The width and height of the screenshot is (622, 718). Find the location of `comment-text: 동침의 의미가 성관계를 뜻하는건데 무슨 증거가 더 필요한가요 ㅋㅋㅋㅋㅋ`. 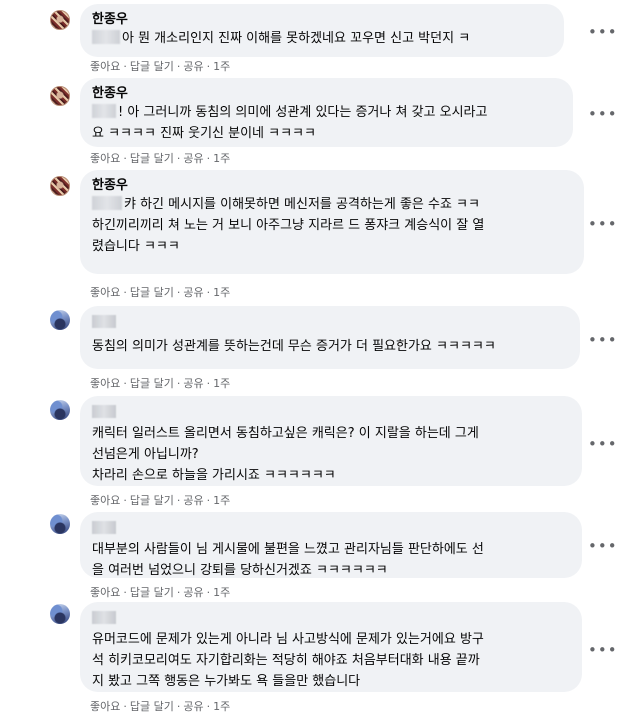

comment-text: 동침의 의미가 성관계를 뜻하는건데 무슨 증거가 더 필요한가요 ㅋㅋㅋㅋㅋ is located at coordinates (330, 346).